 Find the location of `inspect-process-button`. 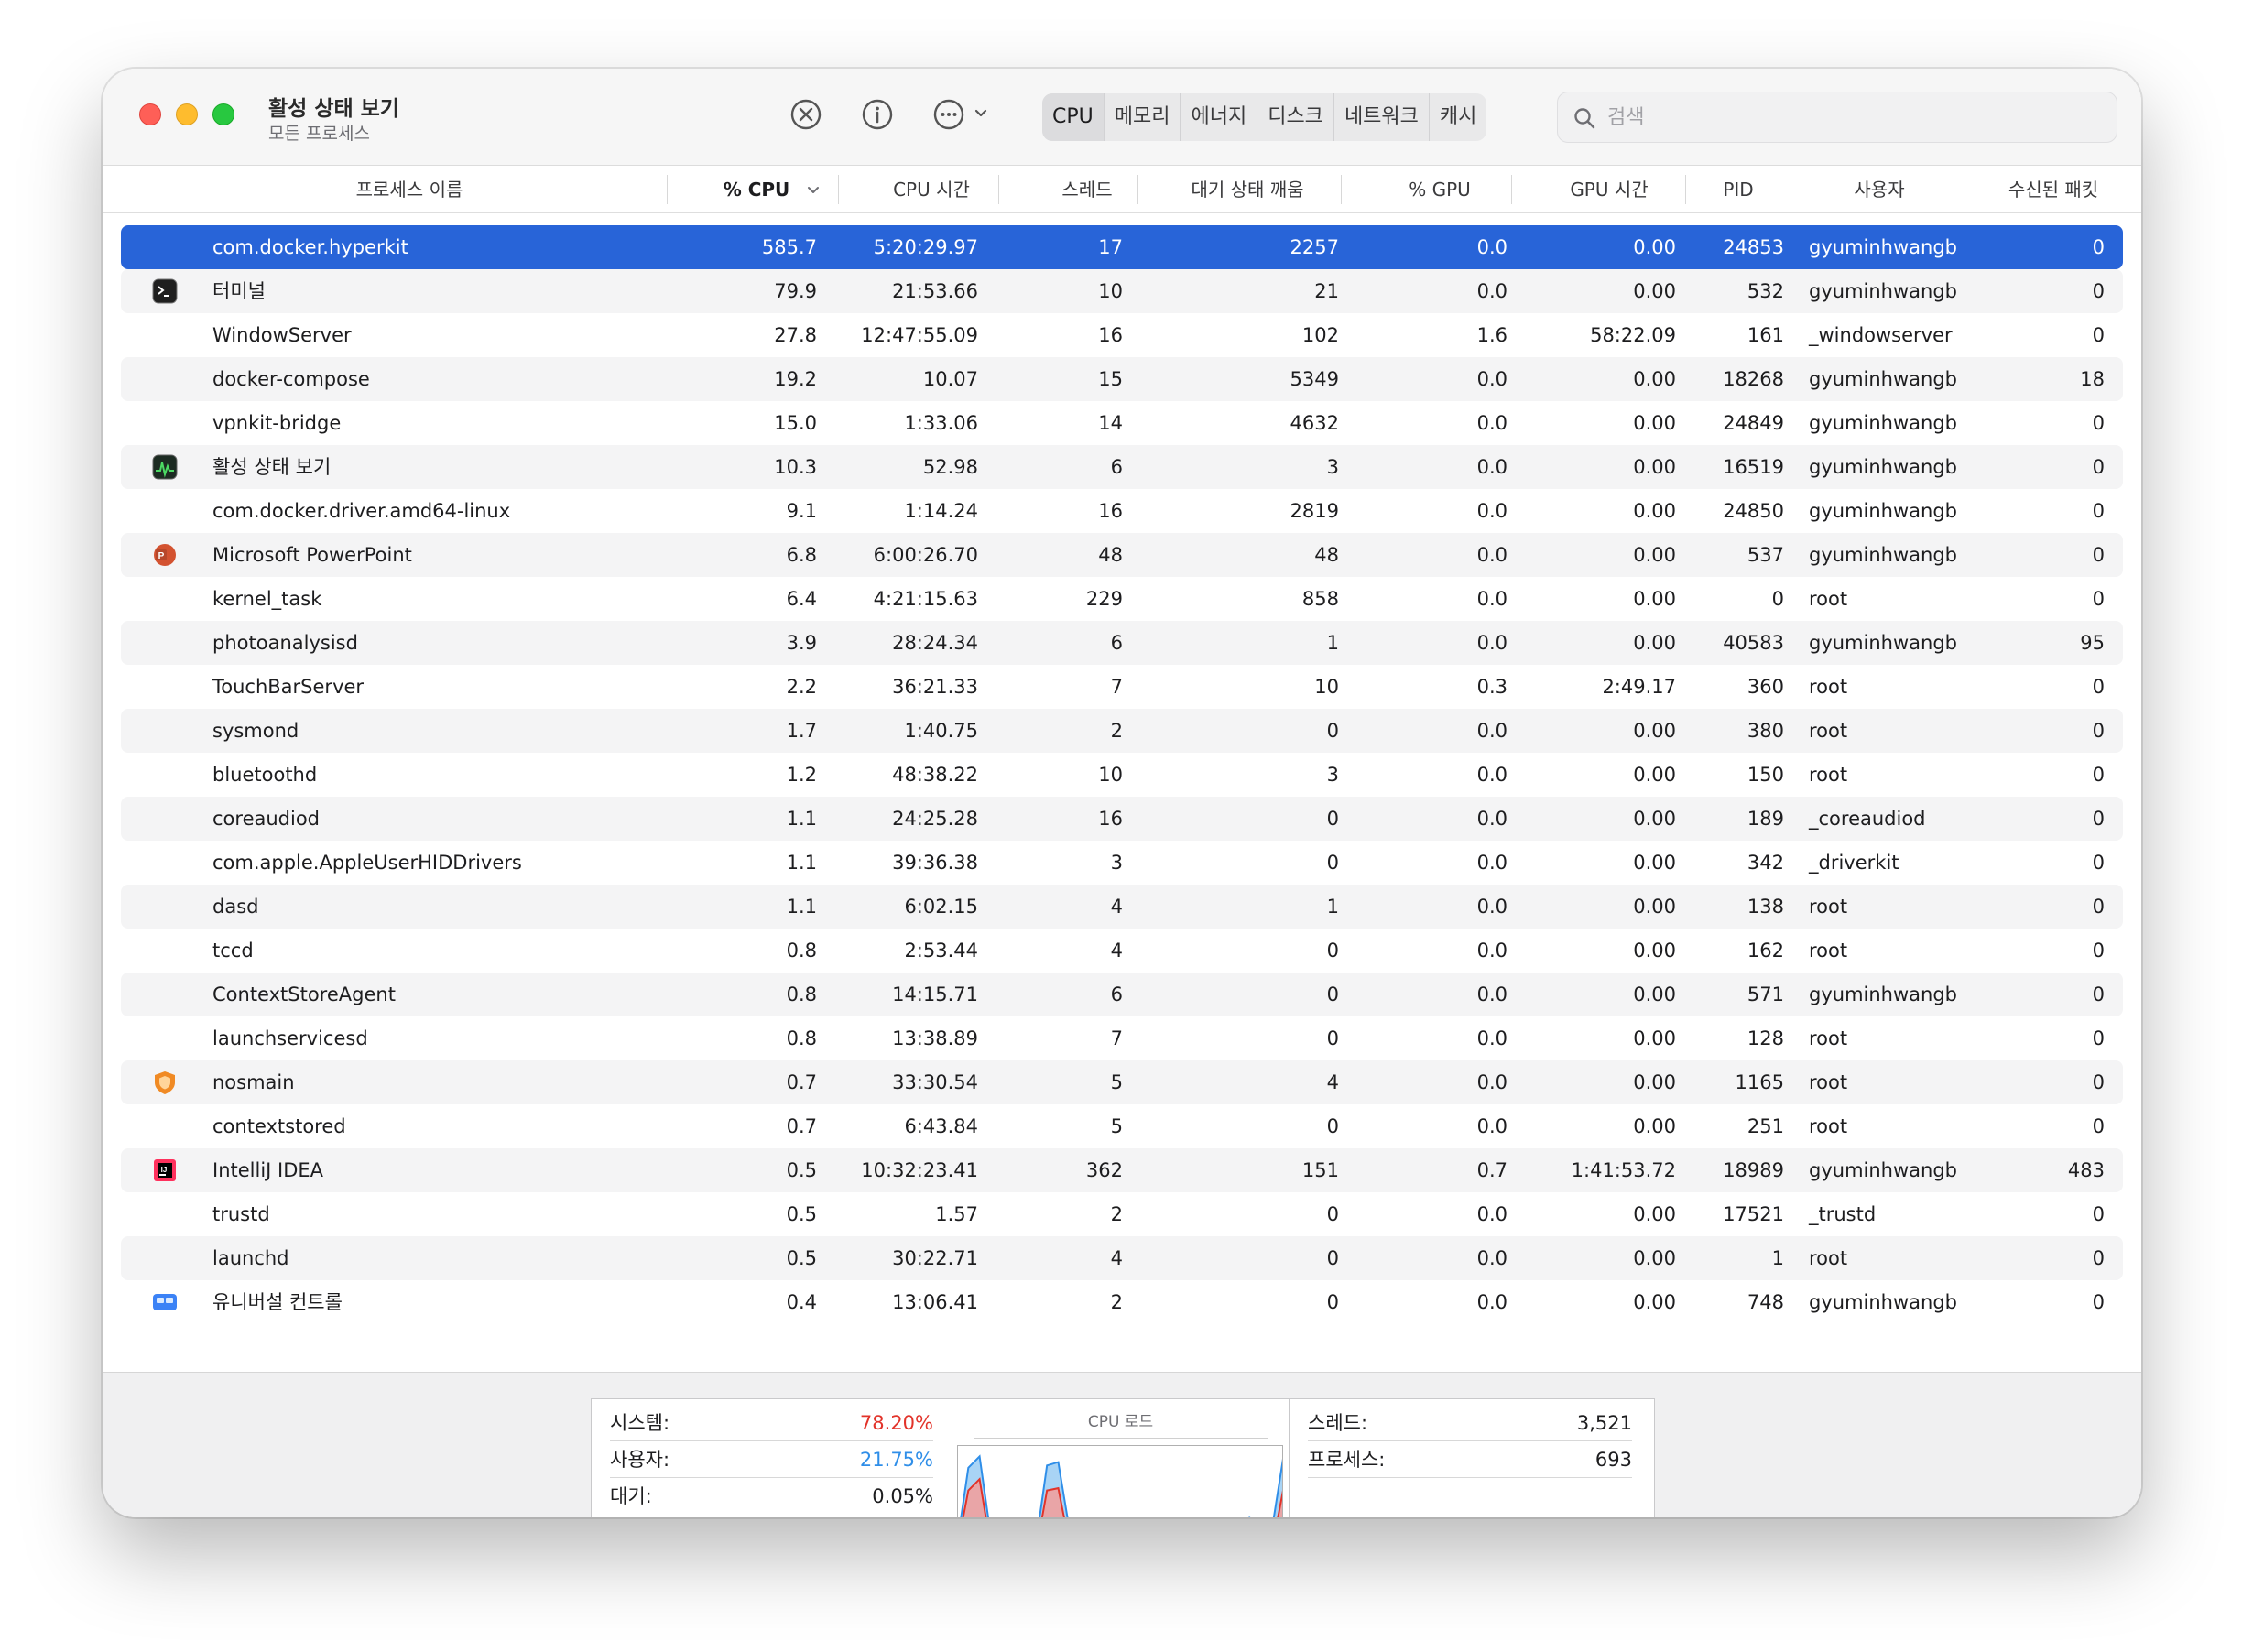

inspect-process-button is located at coordinates (877, 115).